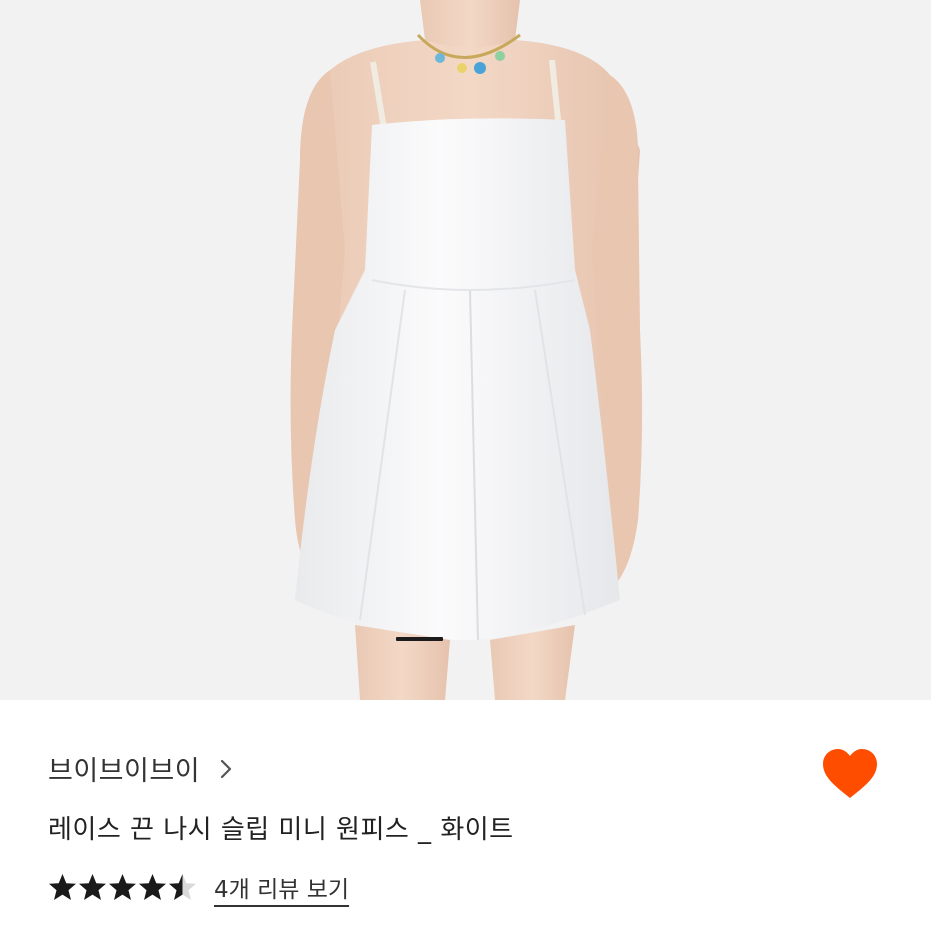 This screenshot has height=931, width=931. I want to click on like-button, so click(850, 774).